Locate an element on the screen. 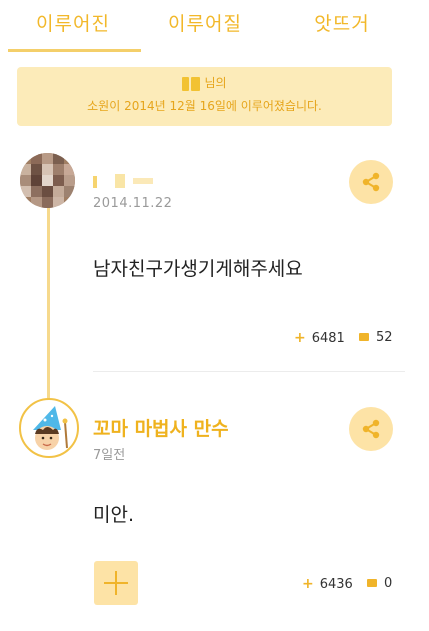 The image size is (429, 631). tab-to-be-fulfilled: 이루어질 is located at coordinates (205, 24).